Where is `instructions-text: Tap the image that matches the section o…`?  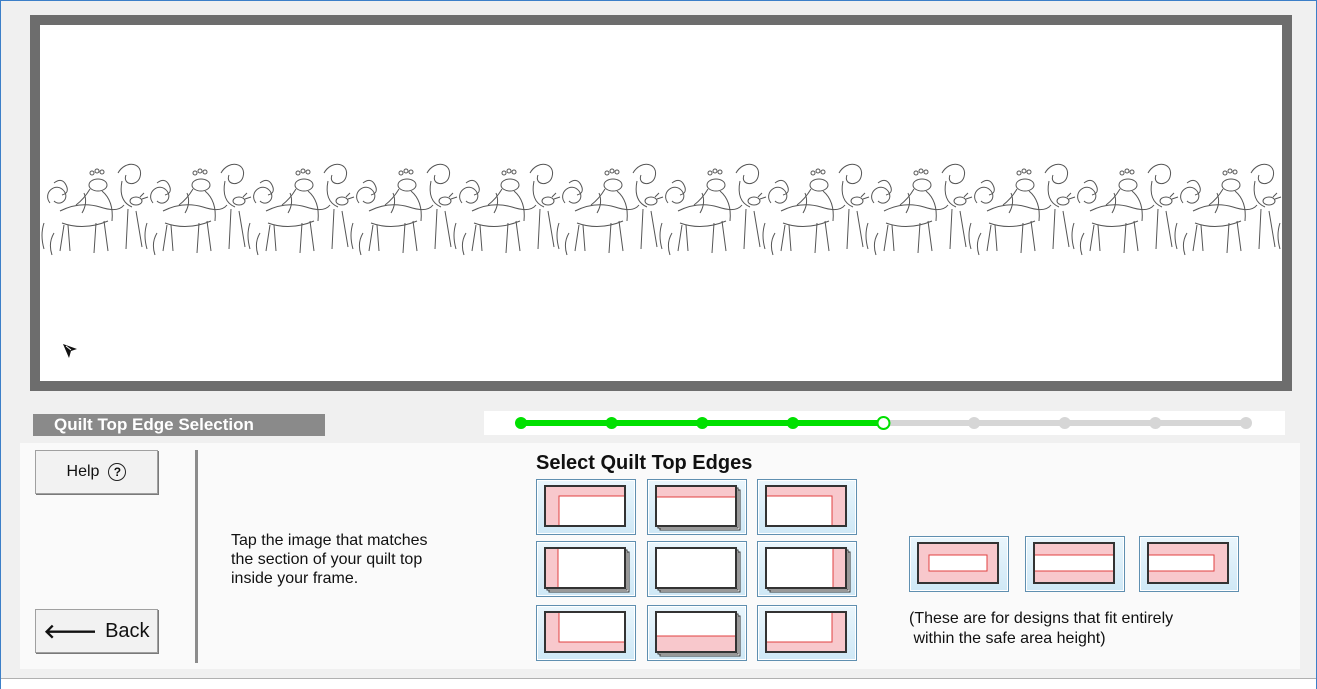
instructions-text: Tap the image that matches the section o… is located at coordinates (371, 559).